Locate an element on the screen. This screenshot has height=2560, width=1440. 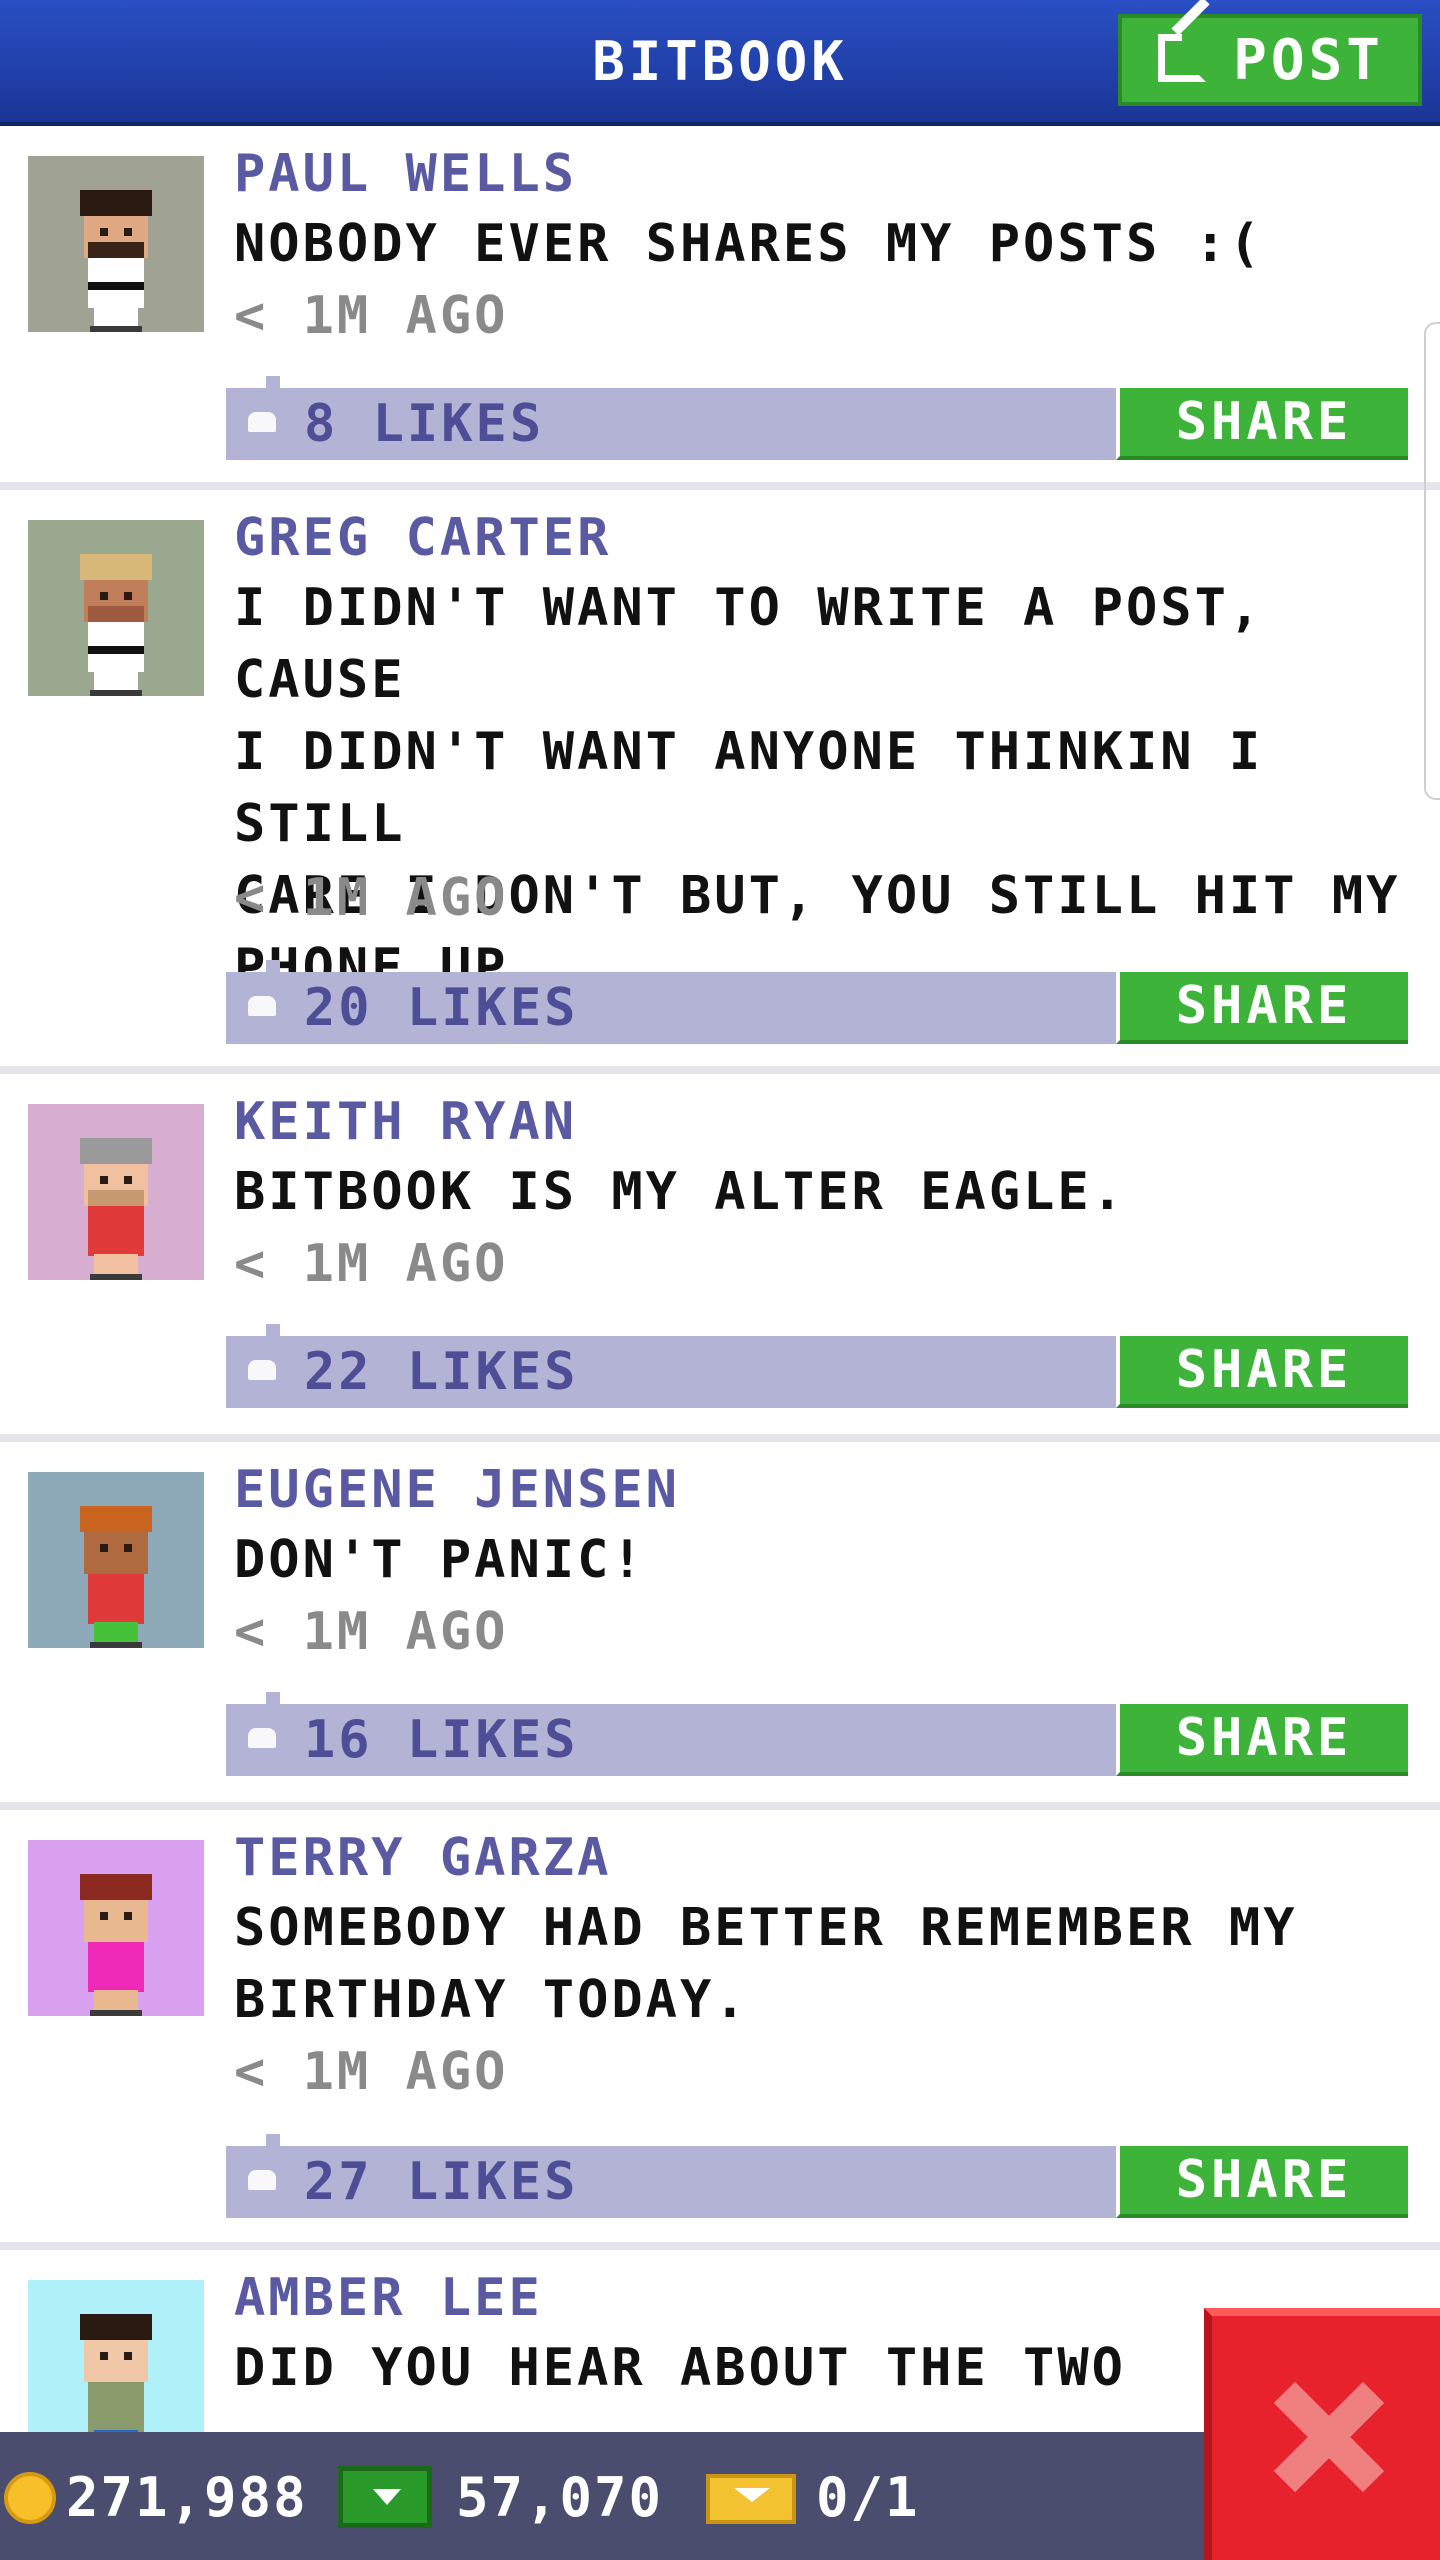
post-button: POST is located at coordinates (1270, 60).